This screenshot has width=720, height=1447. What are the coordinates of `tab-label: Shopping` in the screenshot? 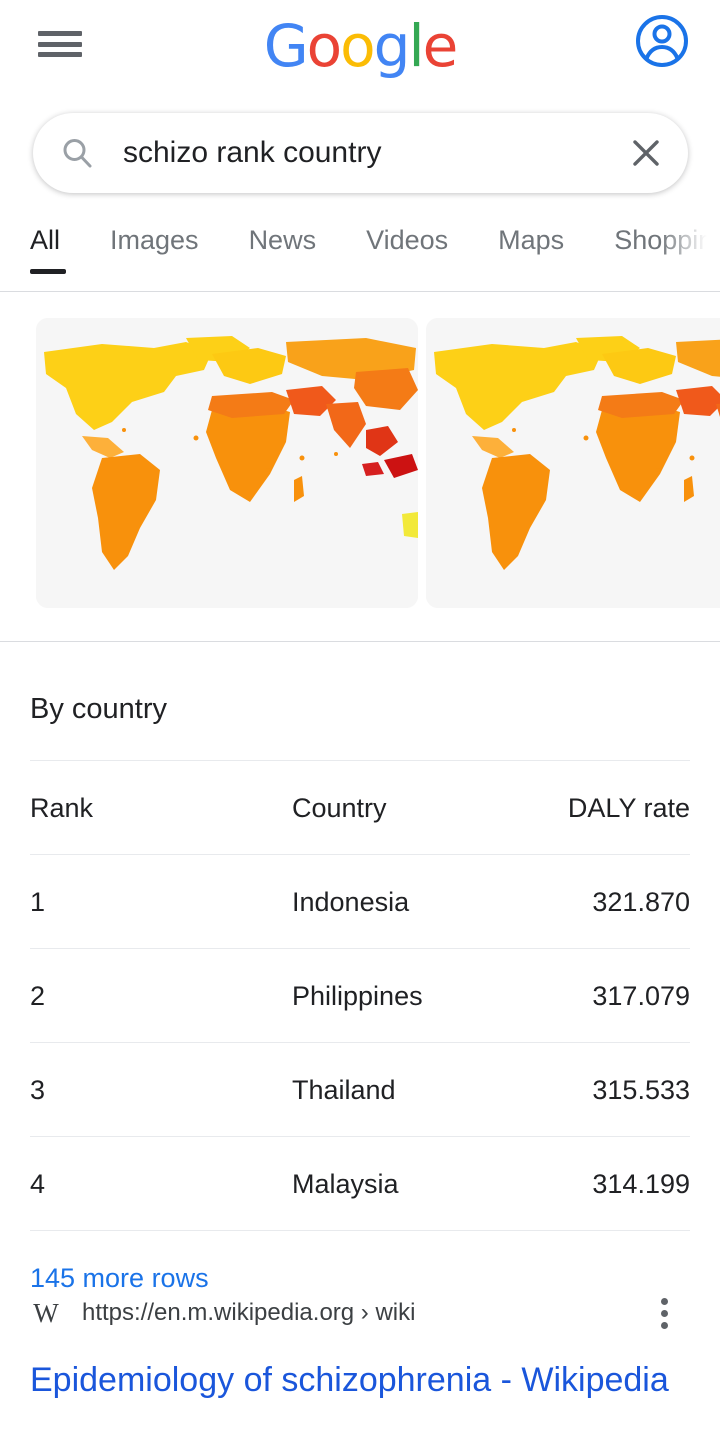 It's located at (667, 240).